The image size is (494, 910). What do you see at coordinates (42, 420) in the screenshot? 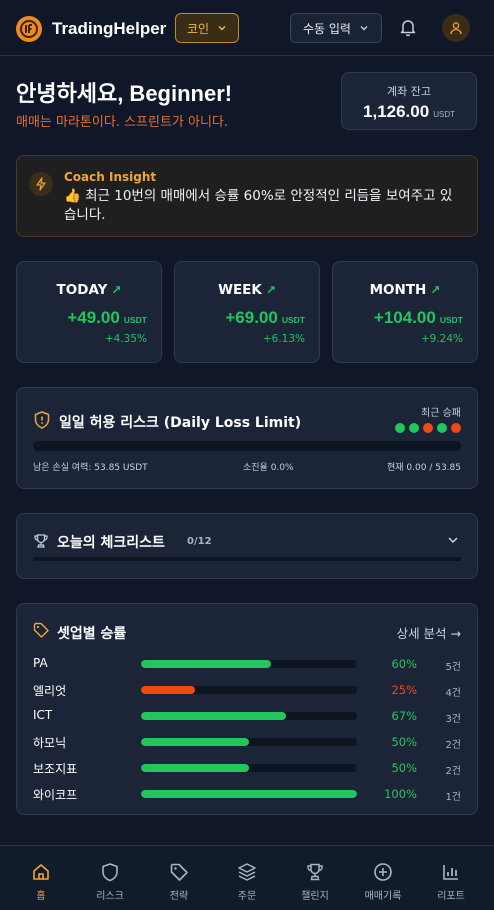
I see `shield-alert-icon` at bounding box center [42, 420].